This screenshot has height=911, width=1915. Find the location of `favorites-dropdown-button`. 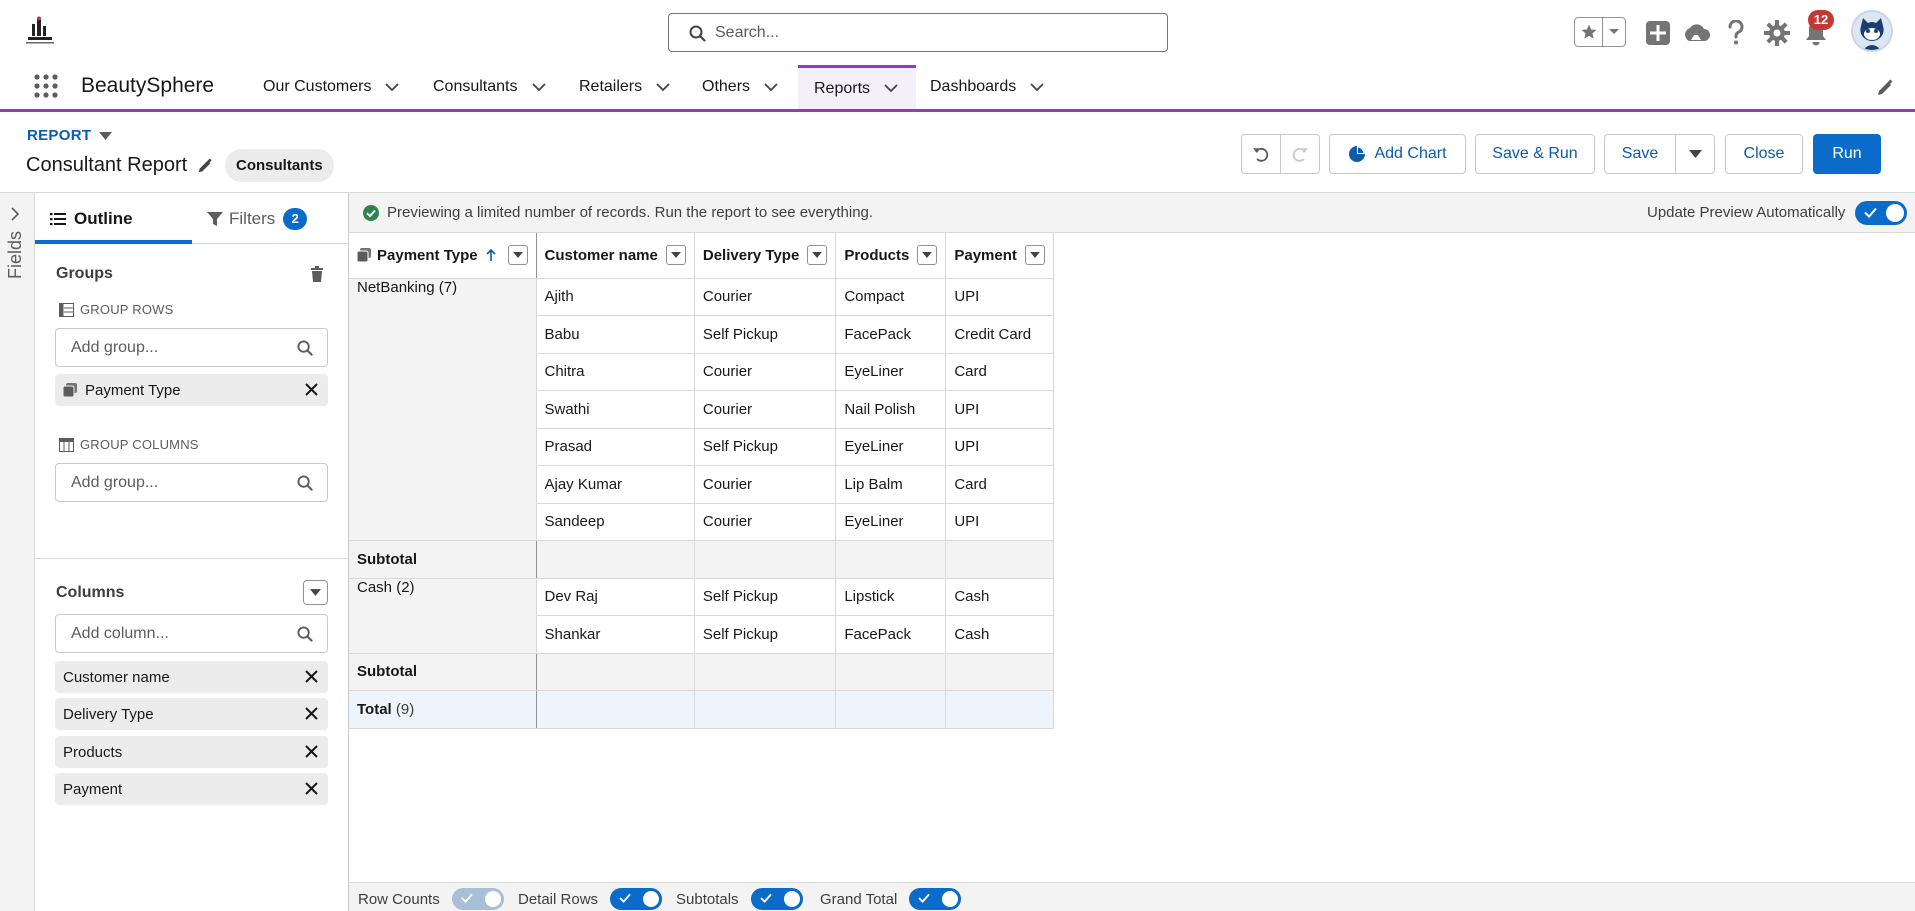

favorites-dropdown-button is located at coordinates (1614, 32).